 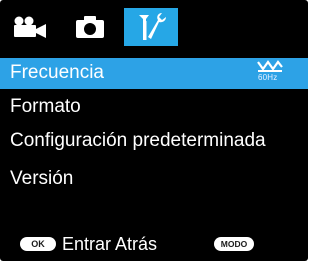 I want to click on tab-settings, so click(x=151, y=27).